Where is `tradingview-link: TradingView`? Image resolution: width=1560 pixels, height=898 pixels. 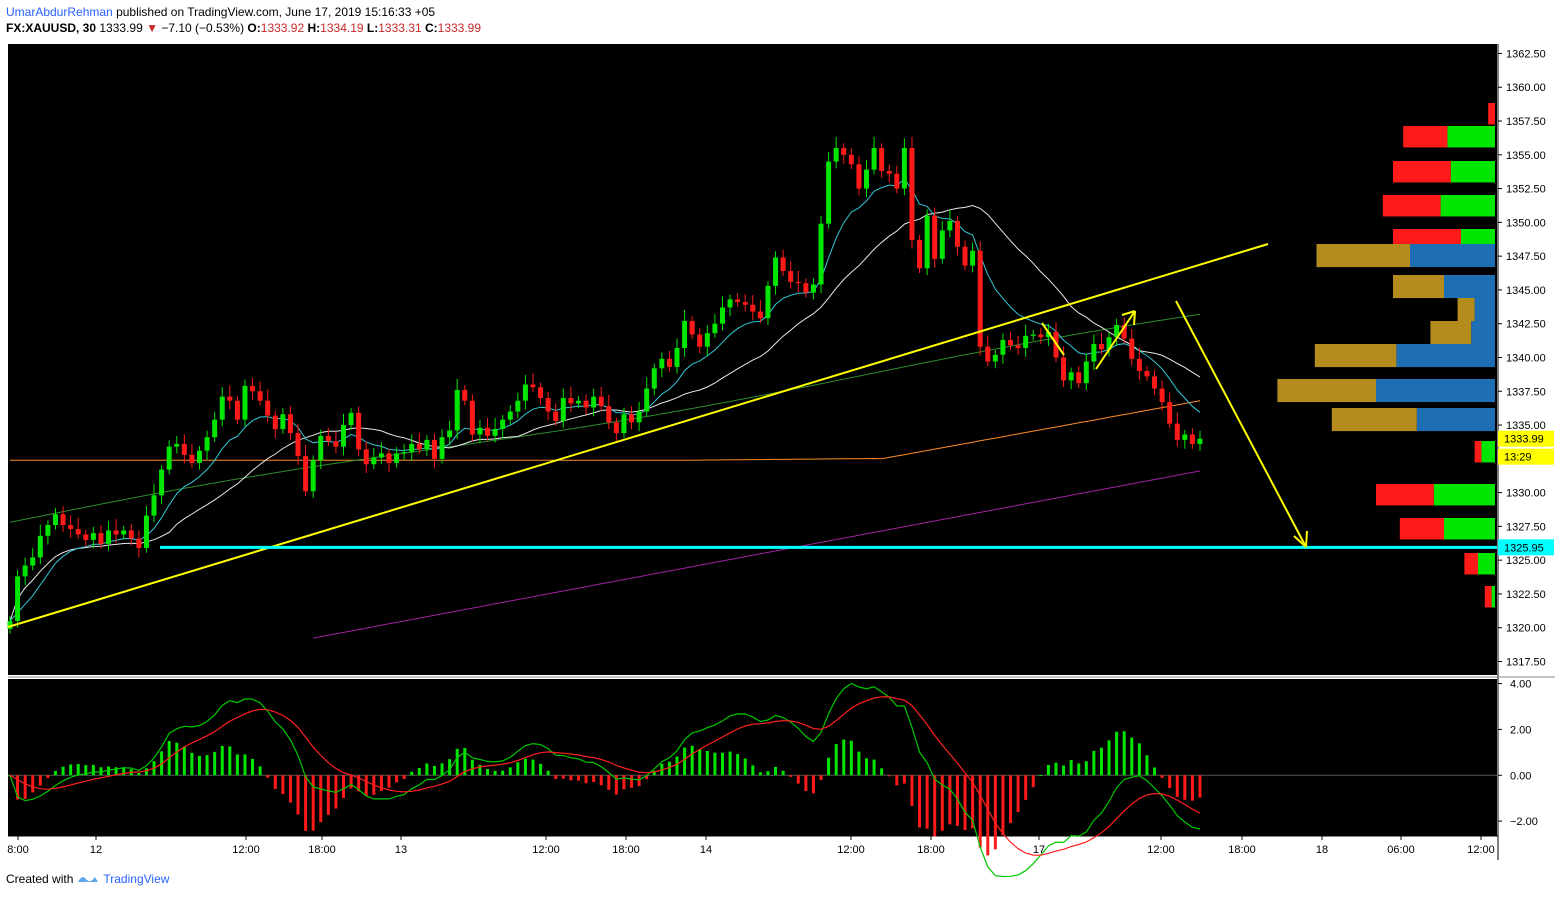
tradingview-link: TradingView is located at coordinates (136, 879).